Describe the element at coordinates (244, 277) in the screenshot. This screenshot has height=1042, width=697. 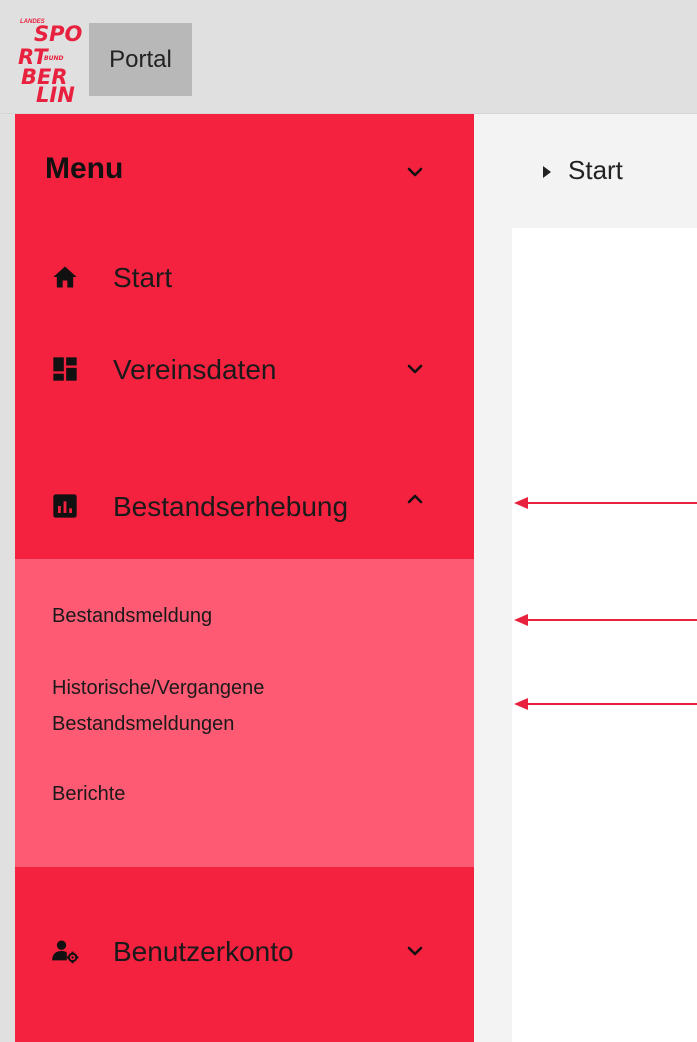
I see `sidebar-item-start: Start` at that location.